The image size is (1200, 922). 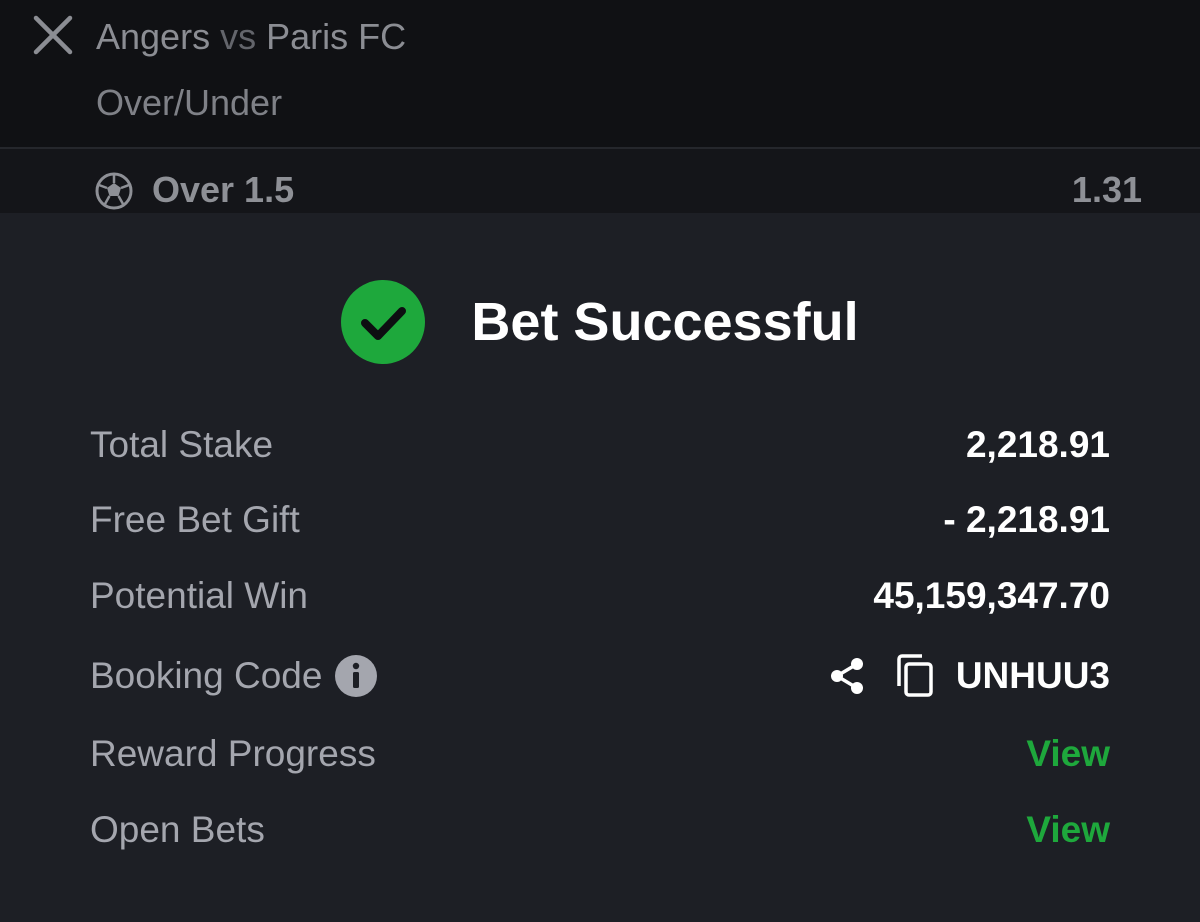 I want to click on selection-odds: 1.31, so click(x=1106, y=189).